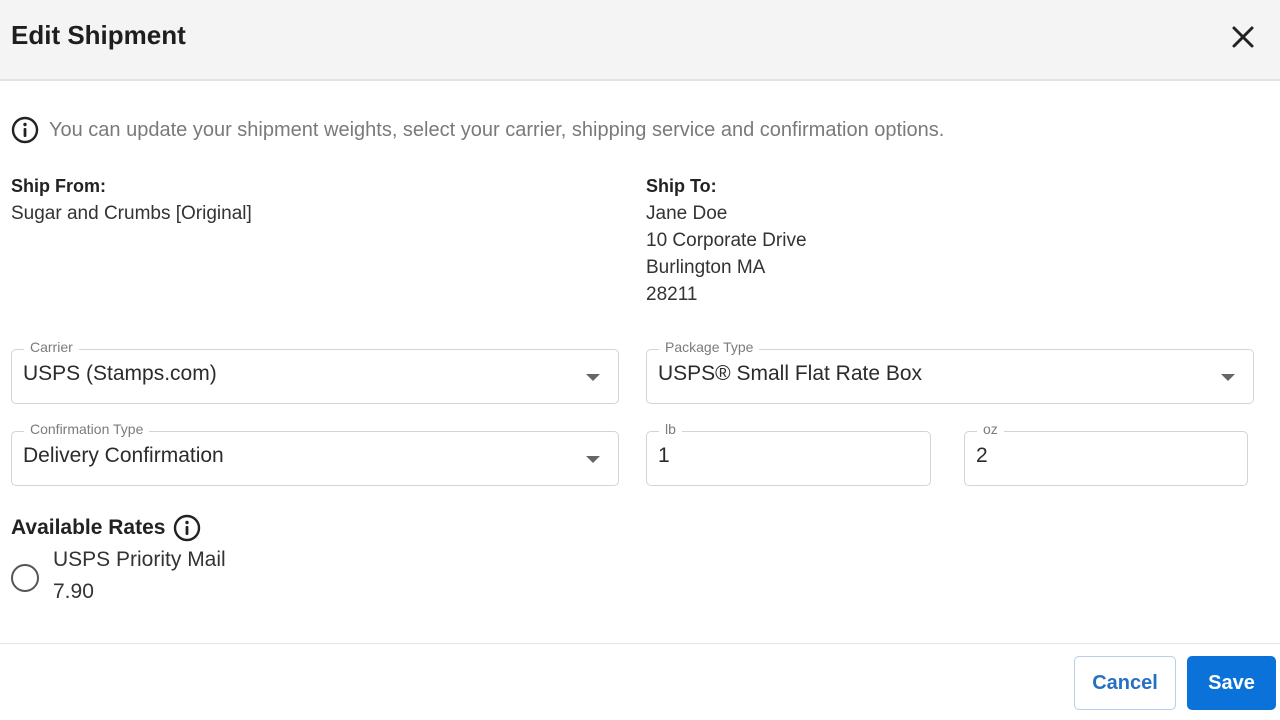  What do you see at coordinates (1106, 453) in the screenshot?
I see `weight-oz-input: oz 2` at bounding box center [1106, 453].